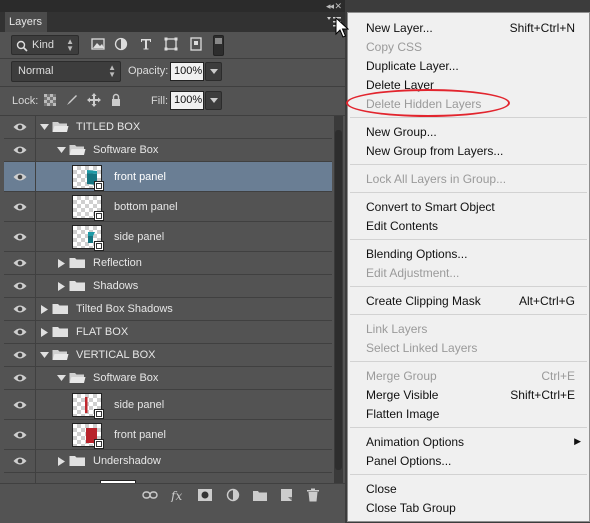  Describe the element at coordinates (313, 495) in the screenshot. I see `trash-icon` at that location.